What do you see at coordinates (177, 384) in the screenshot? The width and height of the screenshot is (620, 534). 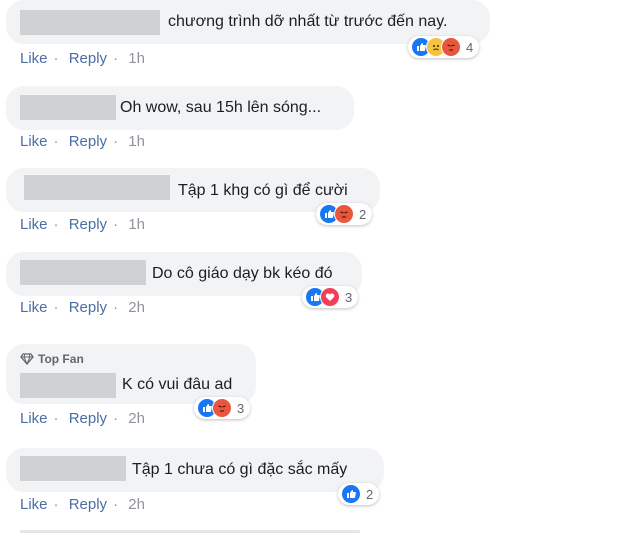 I see `comment-text: K có vui đâu ad` at bounding box center [177, 384].